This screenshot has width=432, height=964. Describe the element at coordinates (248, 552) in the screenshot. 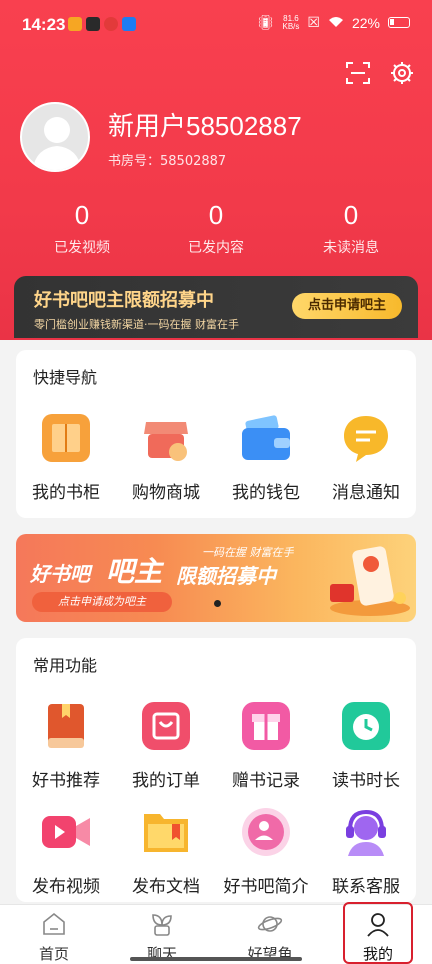

I see `banner-slogan: 一码在握 财富在手` at that location.